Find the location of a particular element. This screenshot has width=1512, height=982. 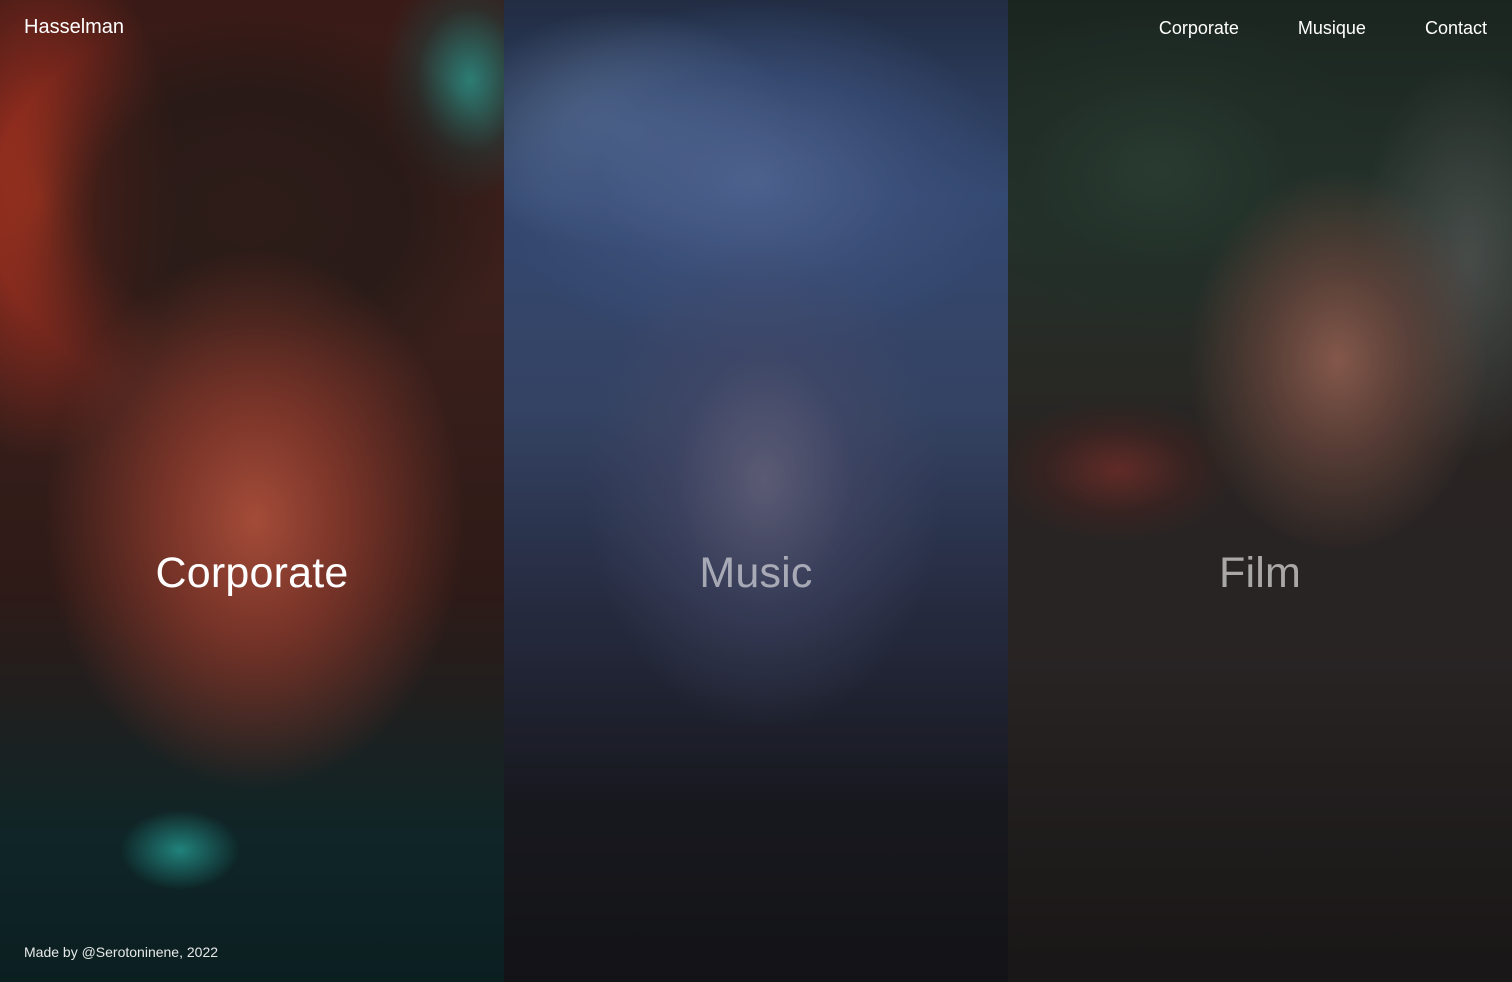

brand-logo-link: Hasselman is located at coordinates (74, 27).